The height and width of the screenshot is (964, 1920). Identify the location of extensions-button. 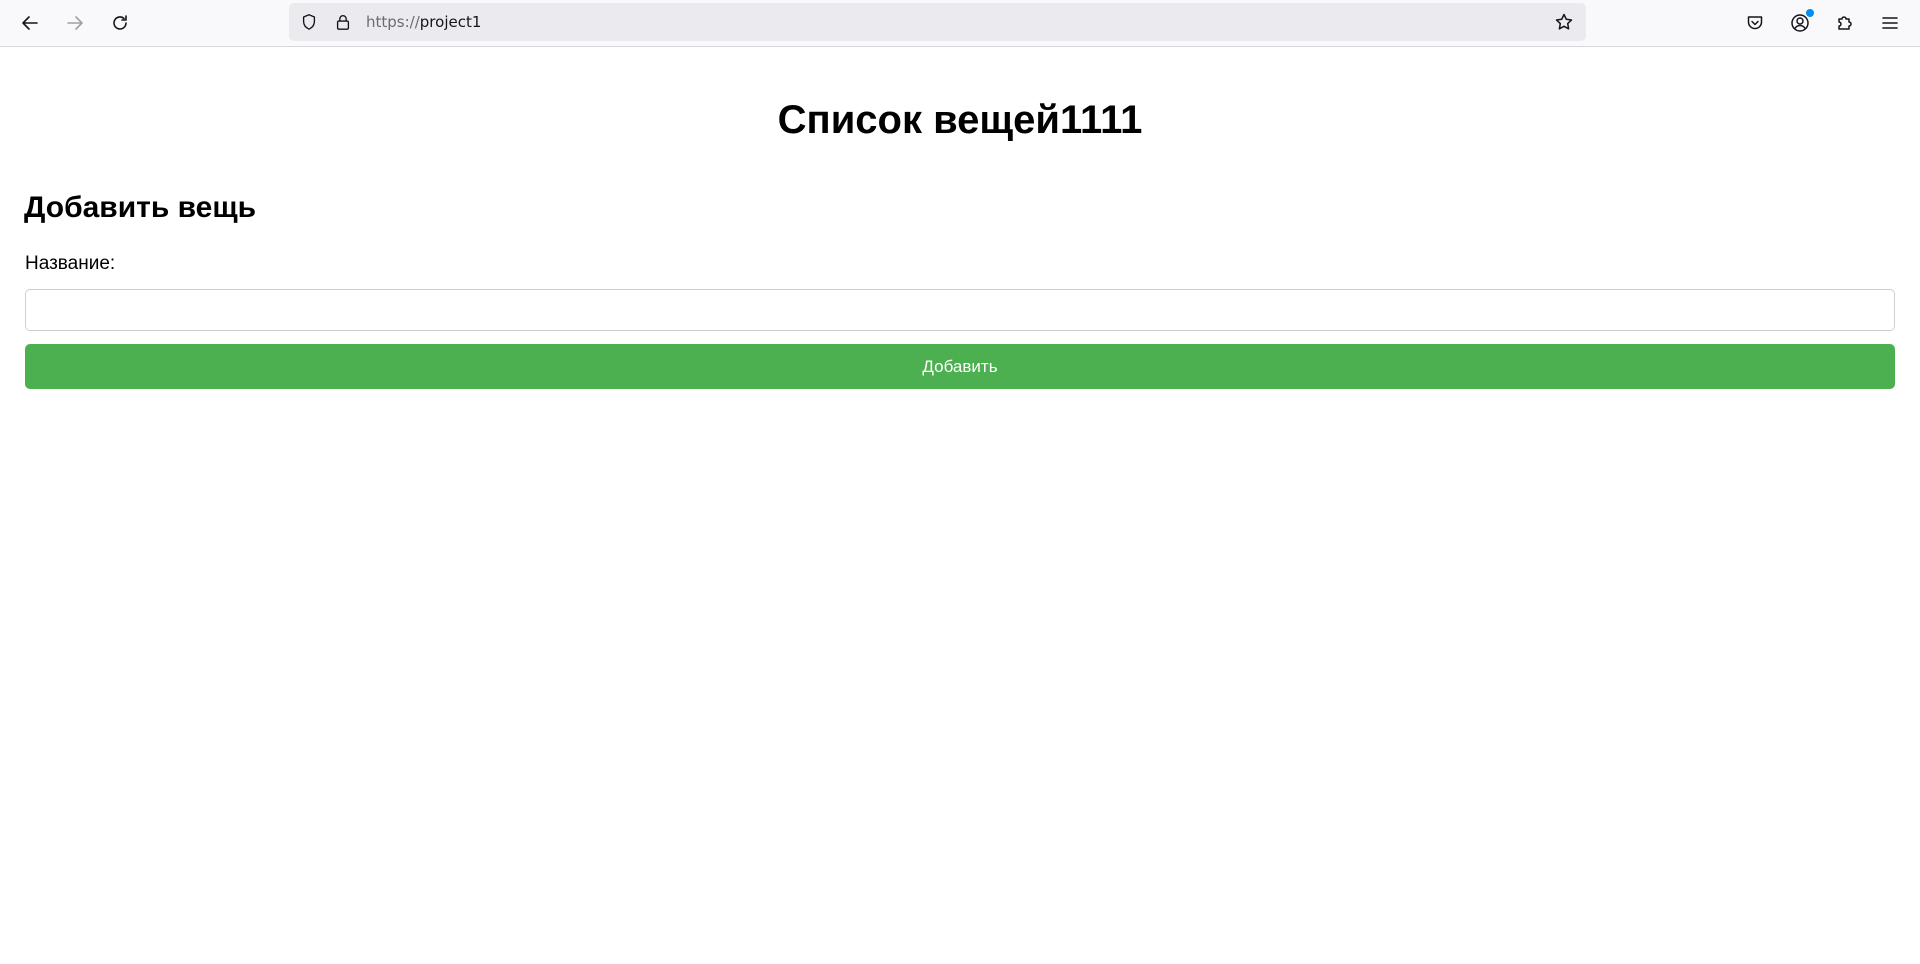
(1845, 23).